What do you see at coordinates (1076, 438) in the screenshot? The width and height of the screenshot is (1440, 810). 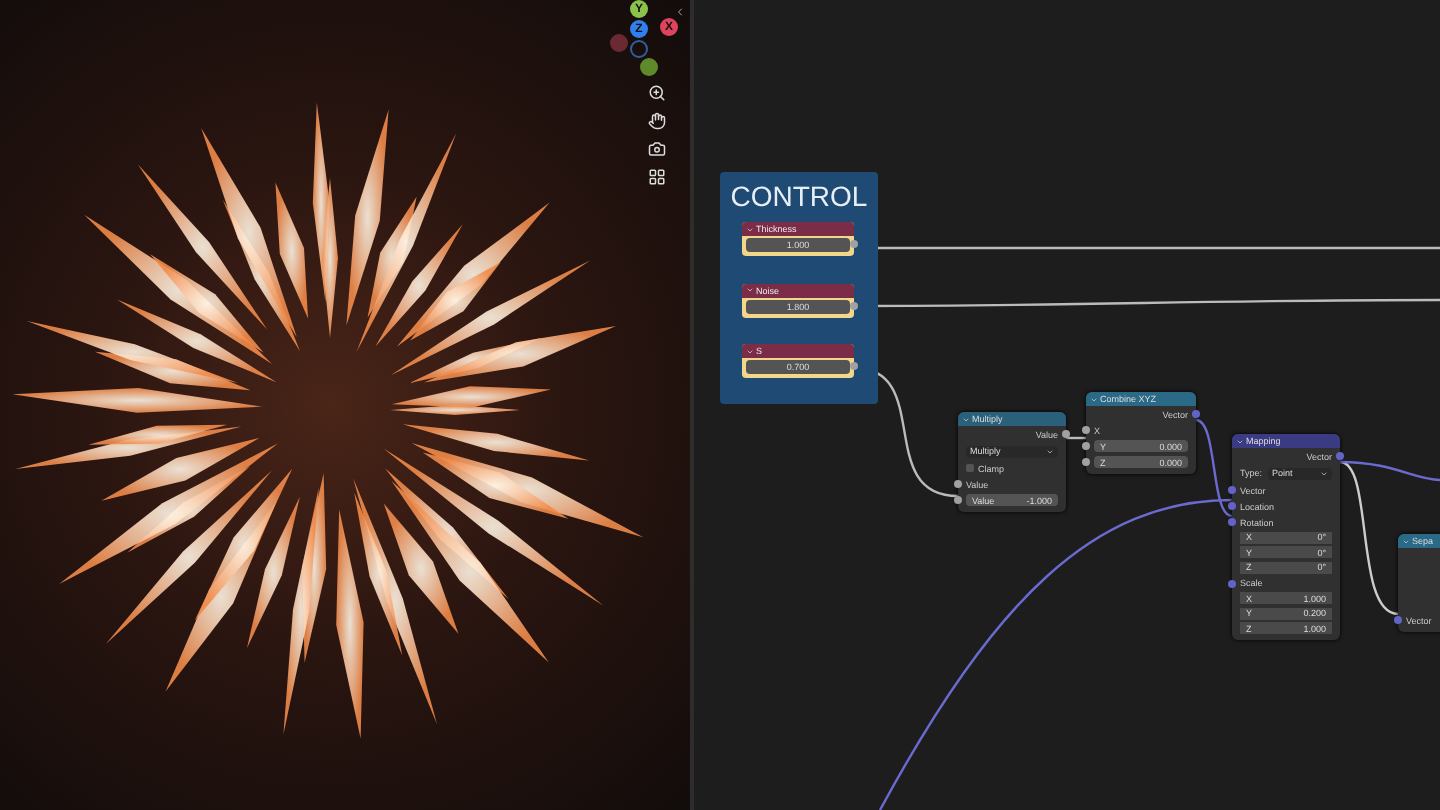 I see `node-link` at bounding box center [1076, 438].